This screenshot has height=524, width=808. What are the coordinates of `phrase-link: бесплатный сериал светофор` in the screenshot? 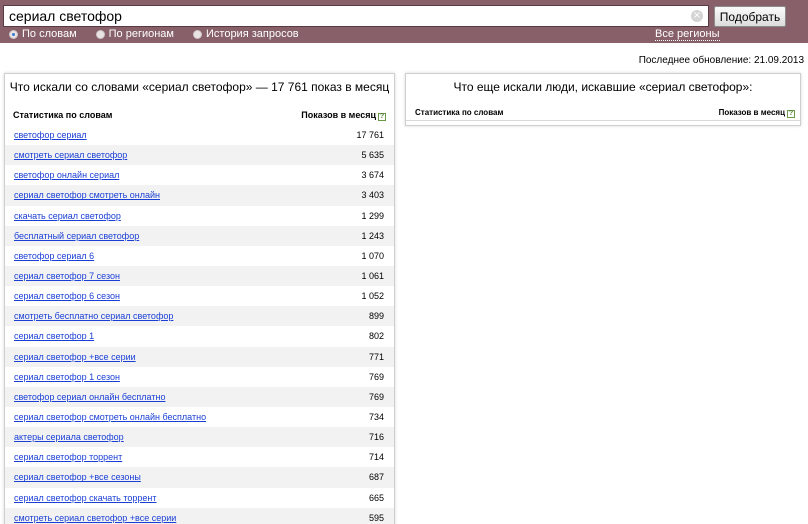 It's located at (76, 236).